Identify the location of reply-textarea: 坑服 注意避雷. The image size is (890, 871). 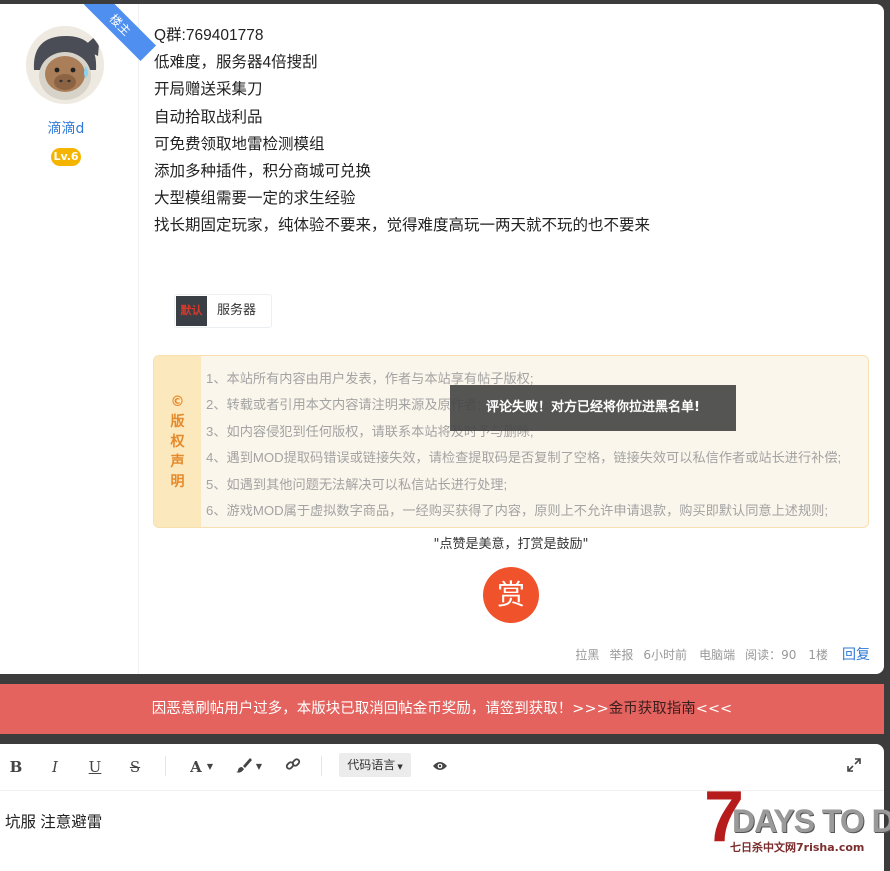
(53, 821).